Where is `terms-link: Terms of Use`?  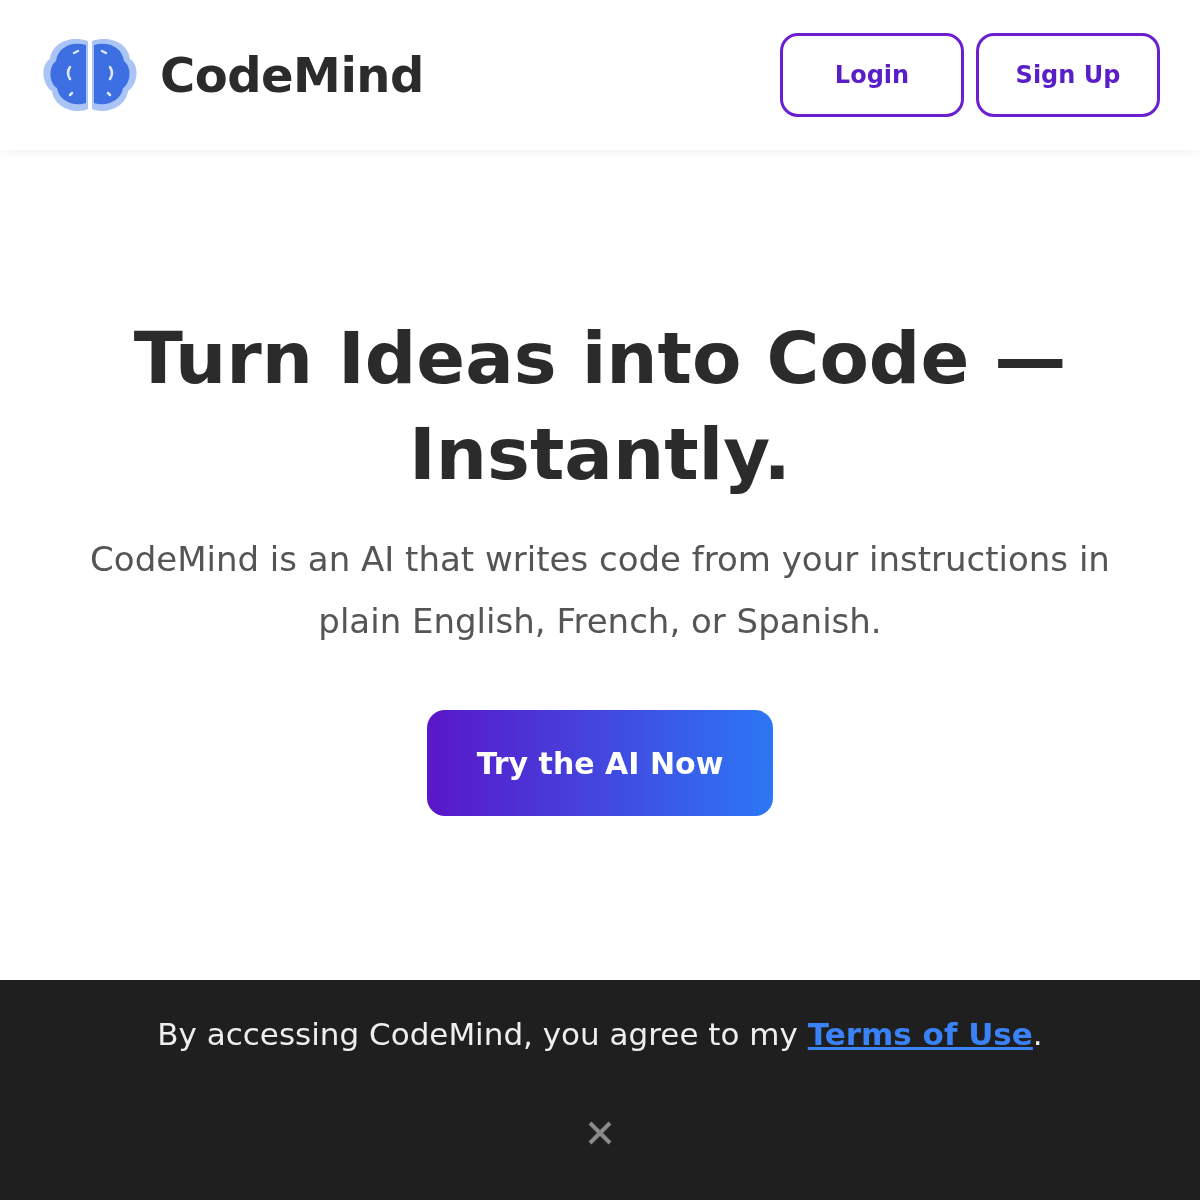 terms-link: Terms of Use is located at coordinates (920, 1034).